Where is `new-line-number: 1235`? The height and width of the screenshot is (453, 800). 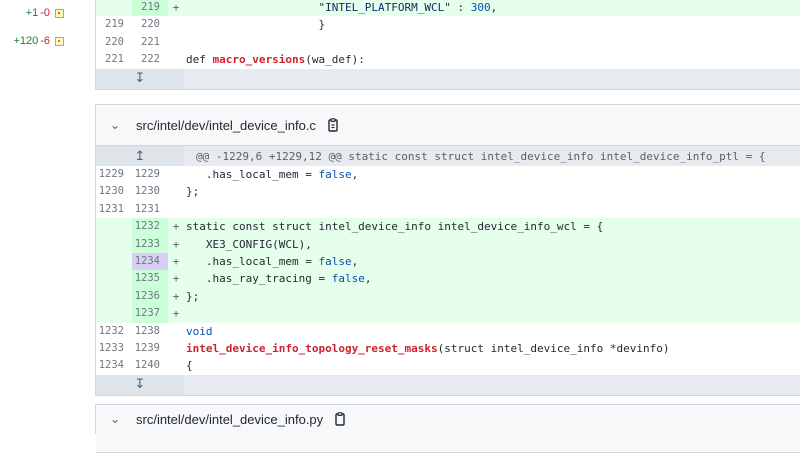
new-line-number: 1235 is located at coordinates (150, 279).